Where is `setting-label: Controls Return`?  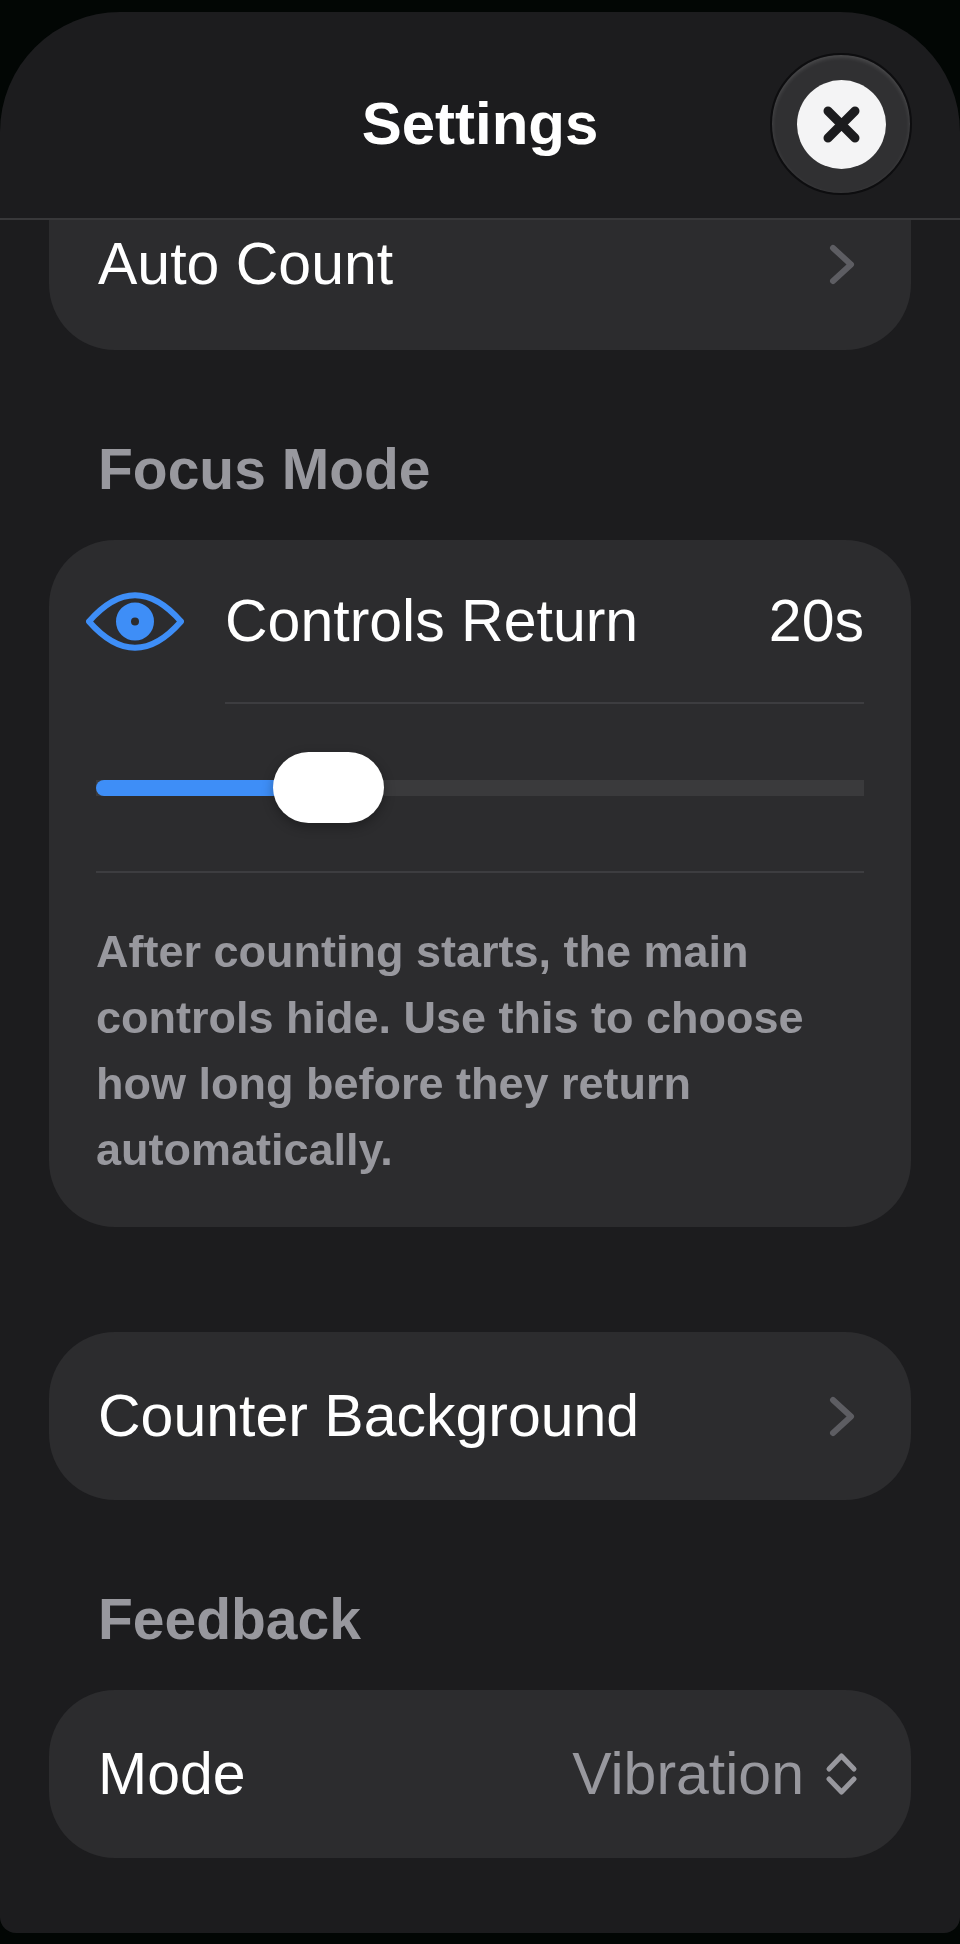 setting-label: Controls Return is located at coordinates (432, 621).